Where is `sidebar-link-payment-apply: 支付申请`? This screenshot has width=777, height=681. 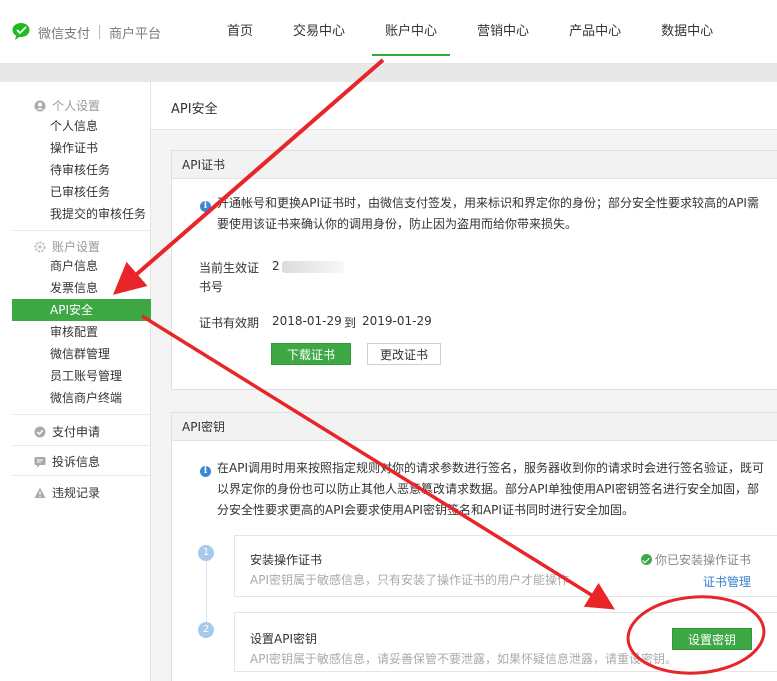
sidebar-link-payment-apply: 支付申请 is located at coordinates (56, 431).